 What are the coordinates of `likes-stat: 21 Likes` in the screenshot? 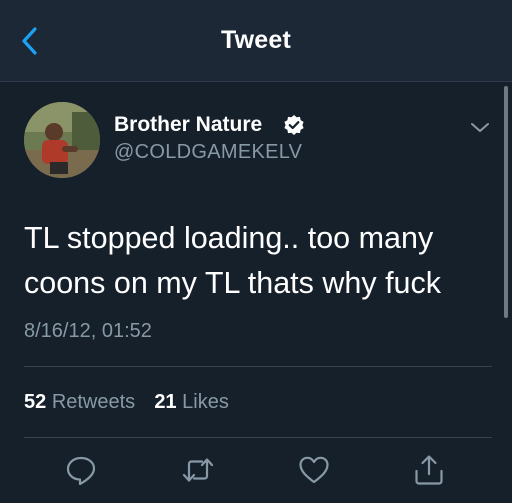 It's located at (191, 402).